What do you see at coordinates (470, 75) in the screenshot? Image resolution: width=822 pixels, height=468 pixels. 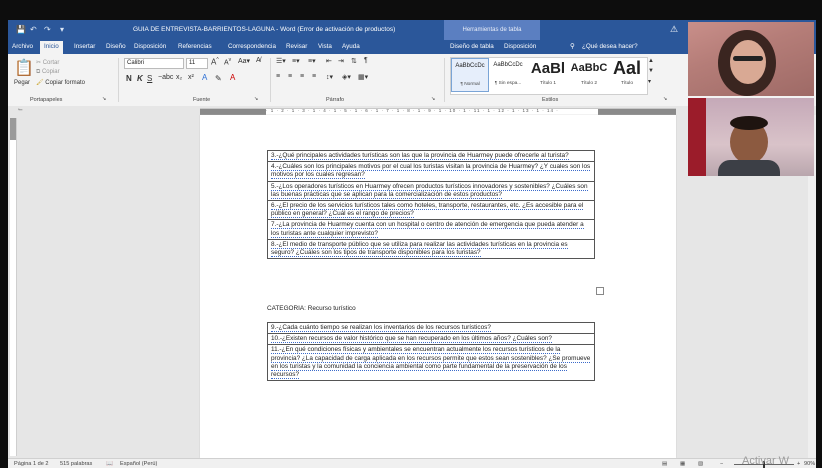 I see `style-normal: AaBbCcDc ¶ Normal` at bounding box center [470, 75].